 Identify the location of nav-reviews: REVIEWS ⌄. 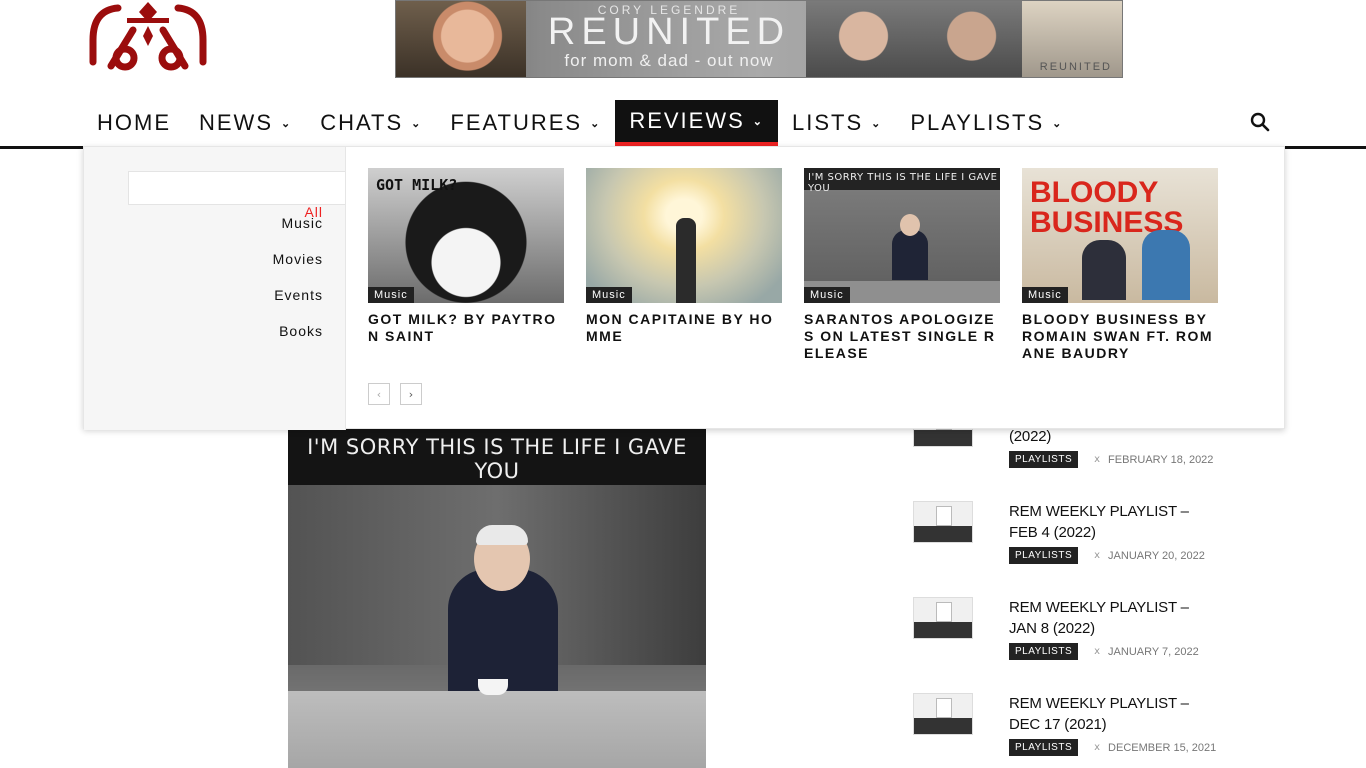
(696, 123).